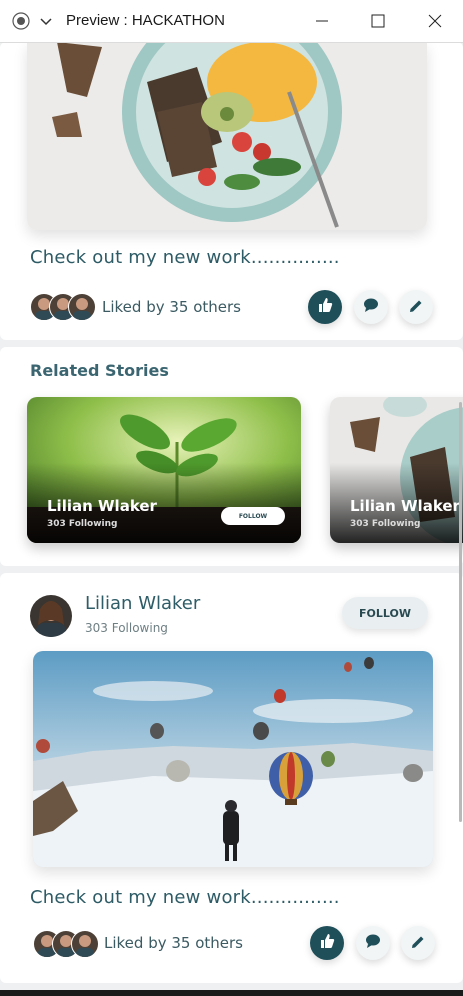  Describe the element at coordinates (435, 21) in the screenshot. I see `close-icon` at that location.